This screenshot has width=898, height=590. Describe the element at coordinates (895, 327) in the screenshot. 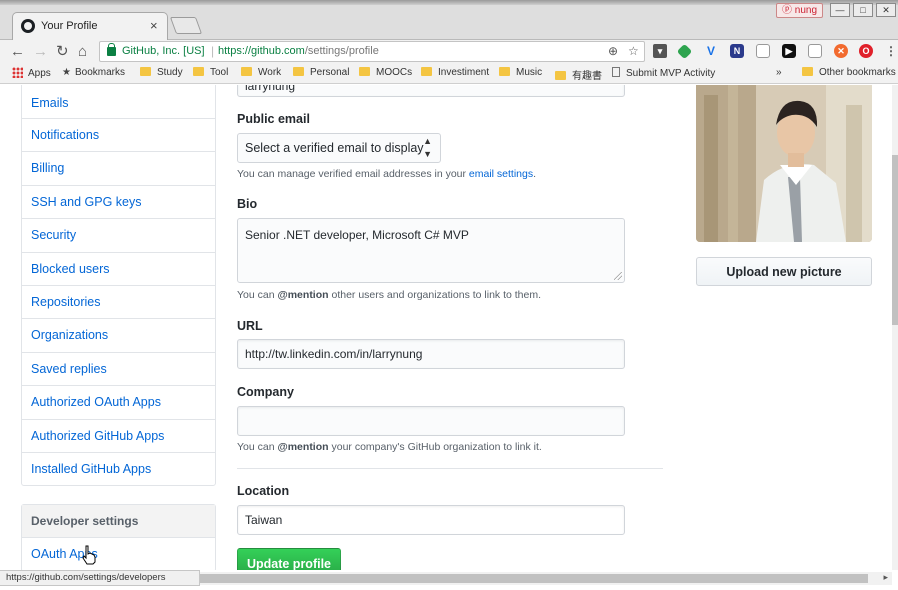

I see `vertical-scrollbar` at that location.